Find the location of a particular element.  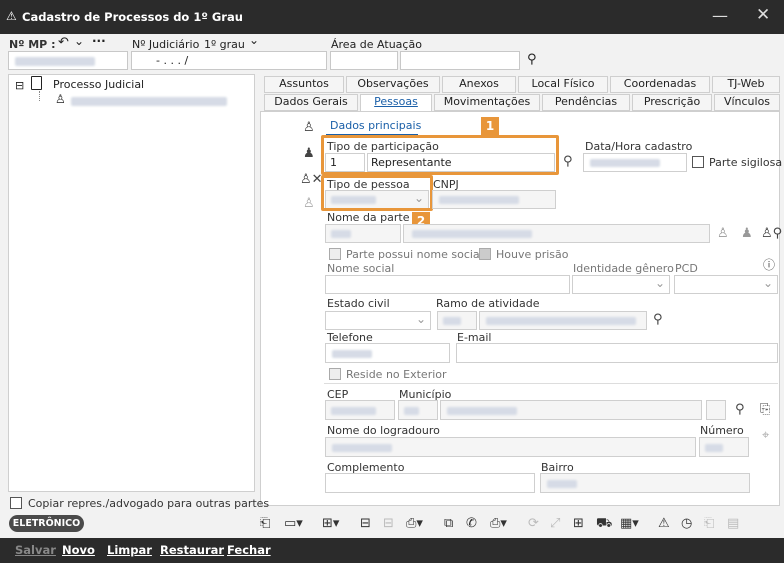

copiar-checkbox is located at coordinates (16, 503).